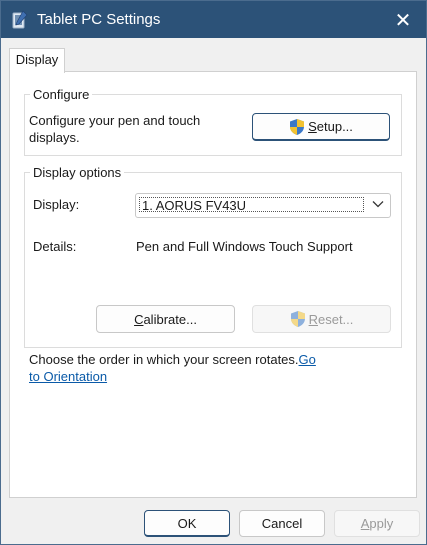 This screenshot has height=545, width=427. What do you see at coordinates (54, 137) in the screenshot?
I see `configure-description-line2: displays.` at bounding box center [54, 137].